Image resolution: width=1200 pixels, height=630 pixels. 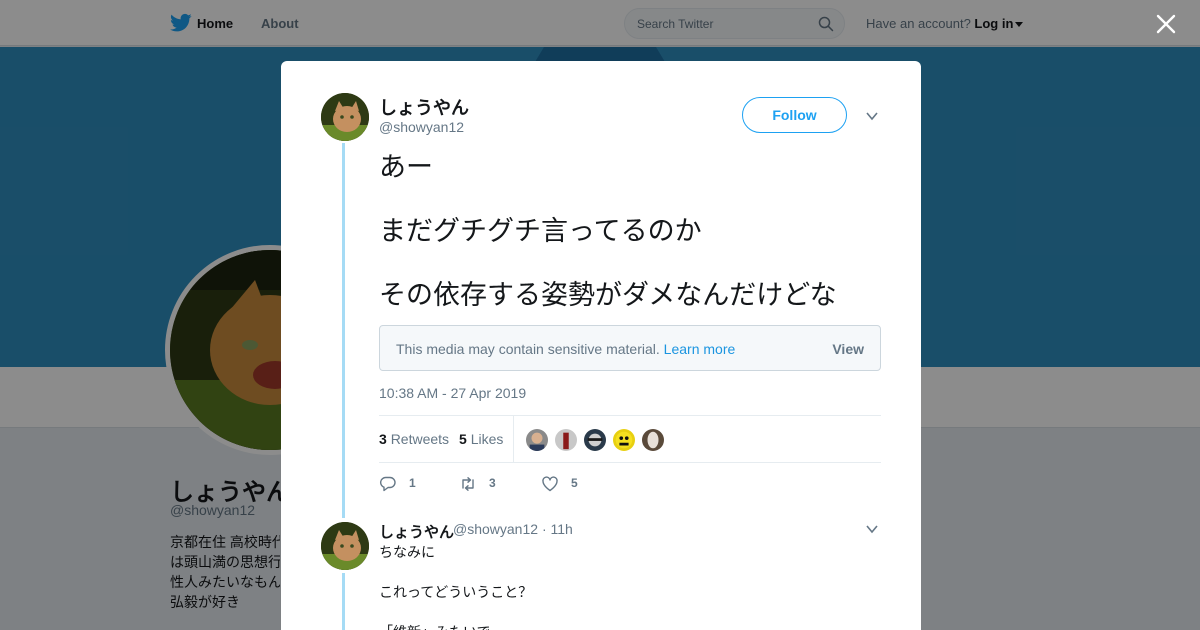 What do you see at coordinates (619, 586) in the screenshot?
I see `reply-text: ちなみに これってどういうこと？ 「維新」みたいで` at bounding box center [619, 586].